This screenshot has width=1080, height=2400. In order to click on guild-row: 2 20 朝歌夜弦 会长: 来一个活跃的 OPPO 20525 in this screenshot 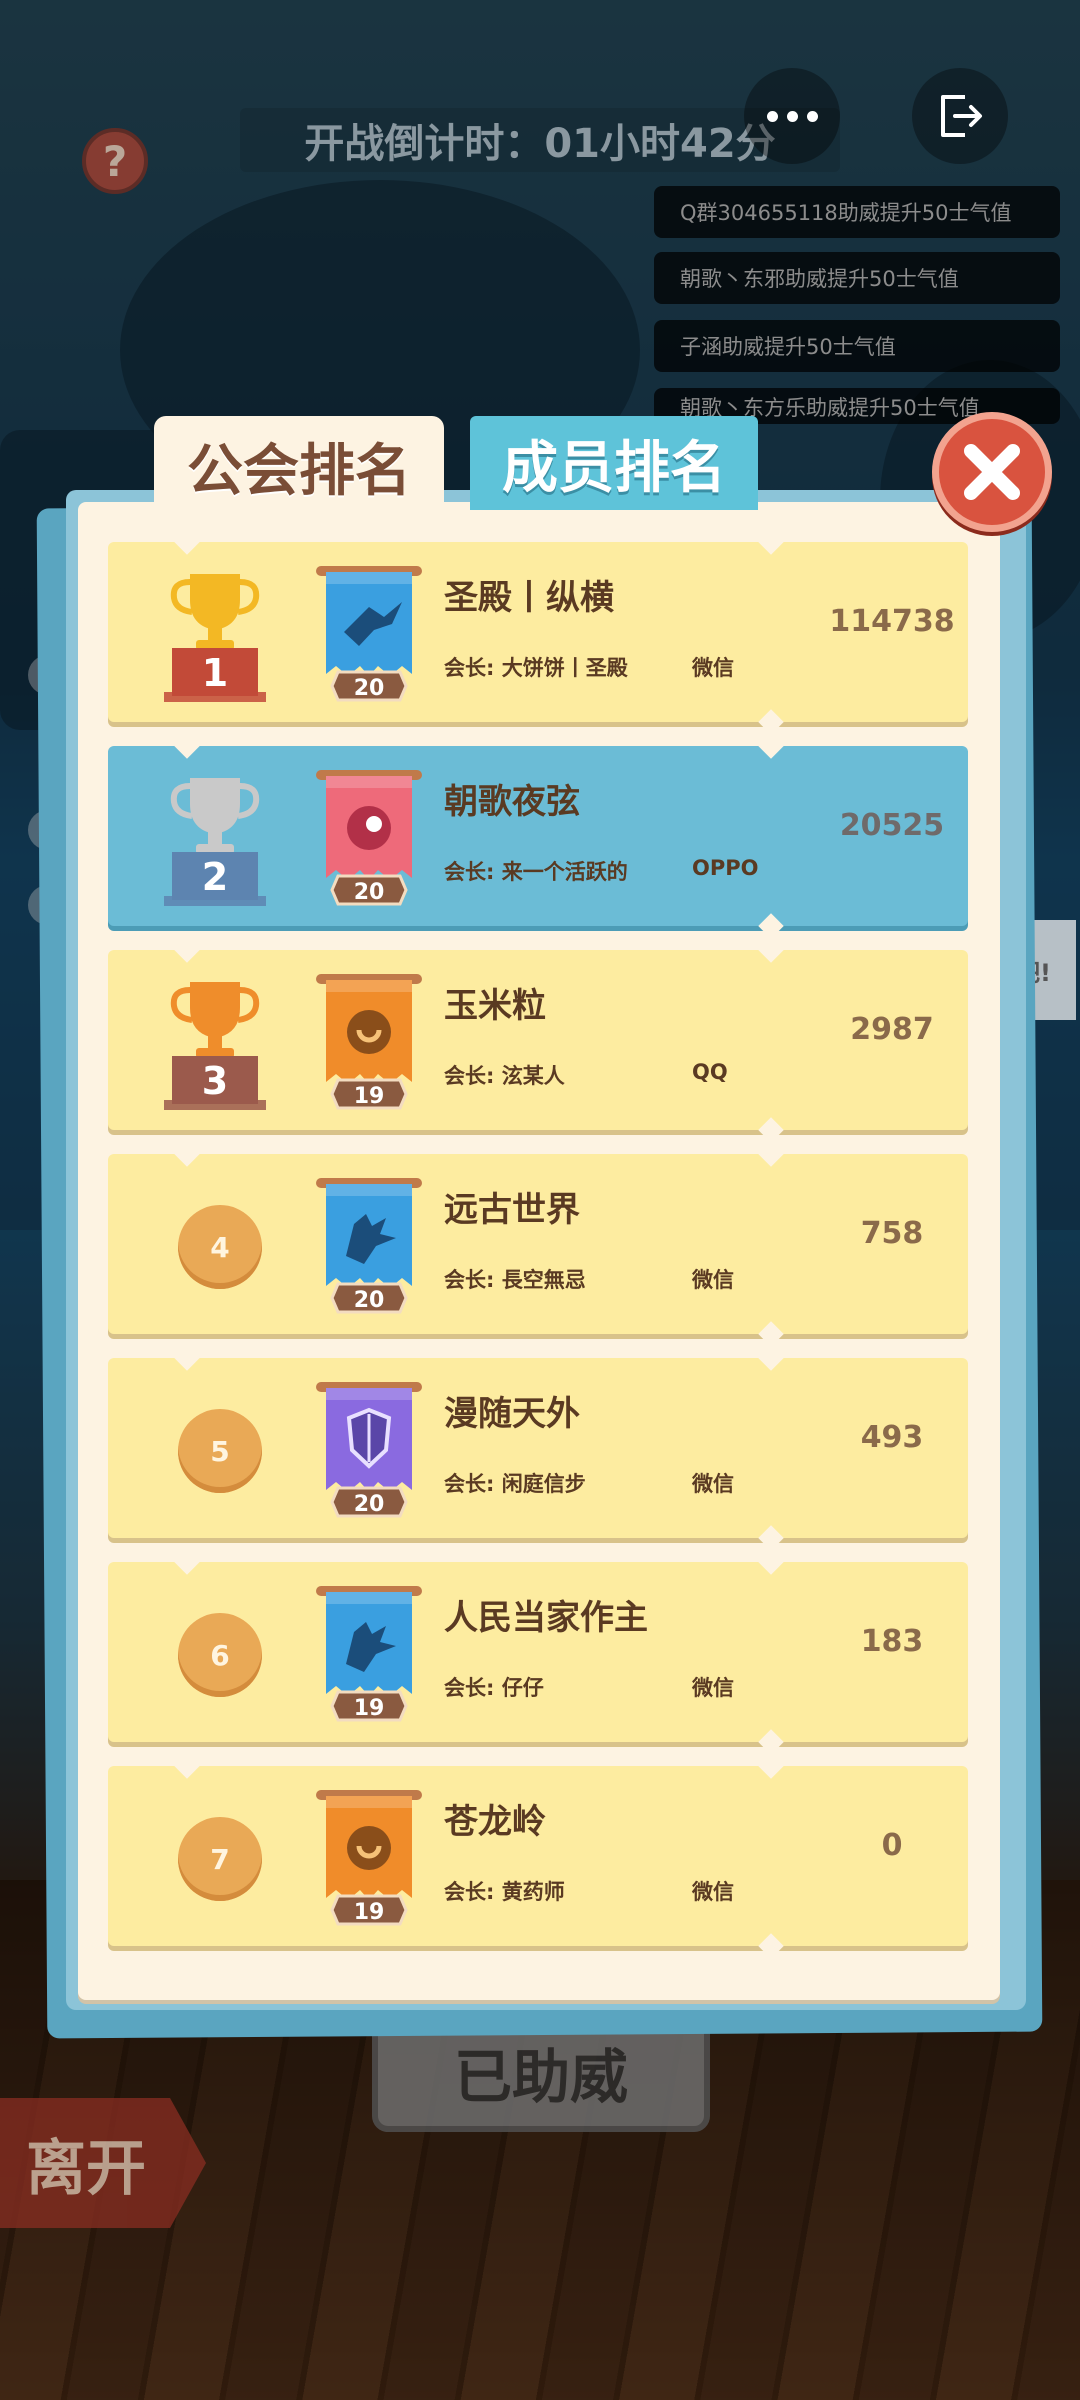, I will do `click(538, 836)`.